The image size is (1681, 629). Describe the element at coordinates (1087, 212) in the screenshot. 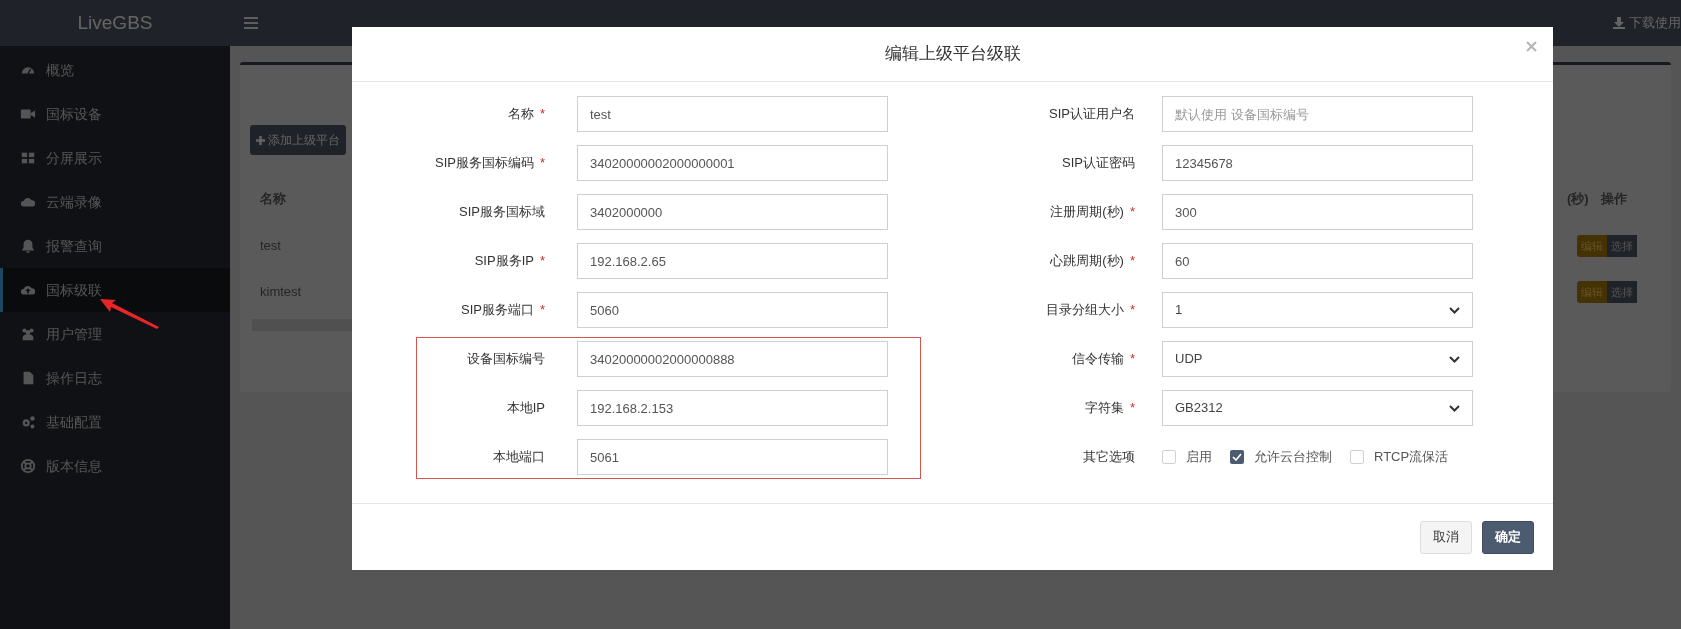

I see `field-label: 注册周期(秒)` at that location.